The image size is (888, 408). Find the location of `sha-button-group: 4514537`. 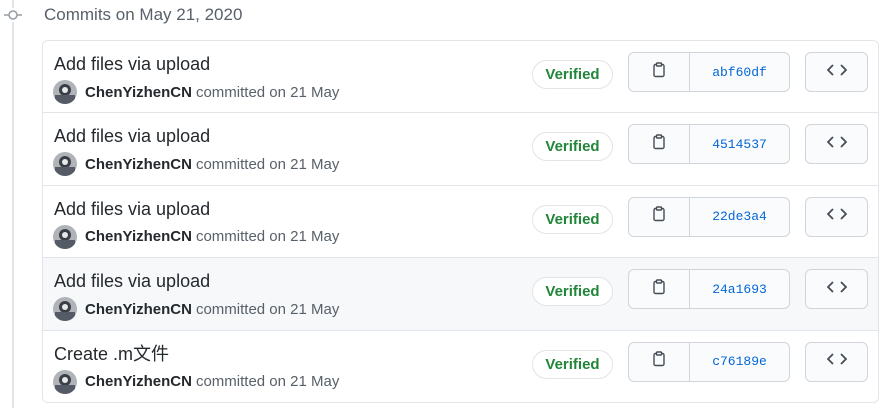

sha-button-group: 4514537 is located at coordinates (709, 144).